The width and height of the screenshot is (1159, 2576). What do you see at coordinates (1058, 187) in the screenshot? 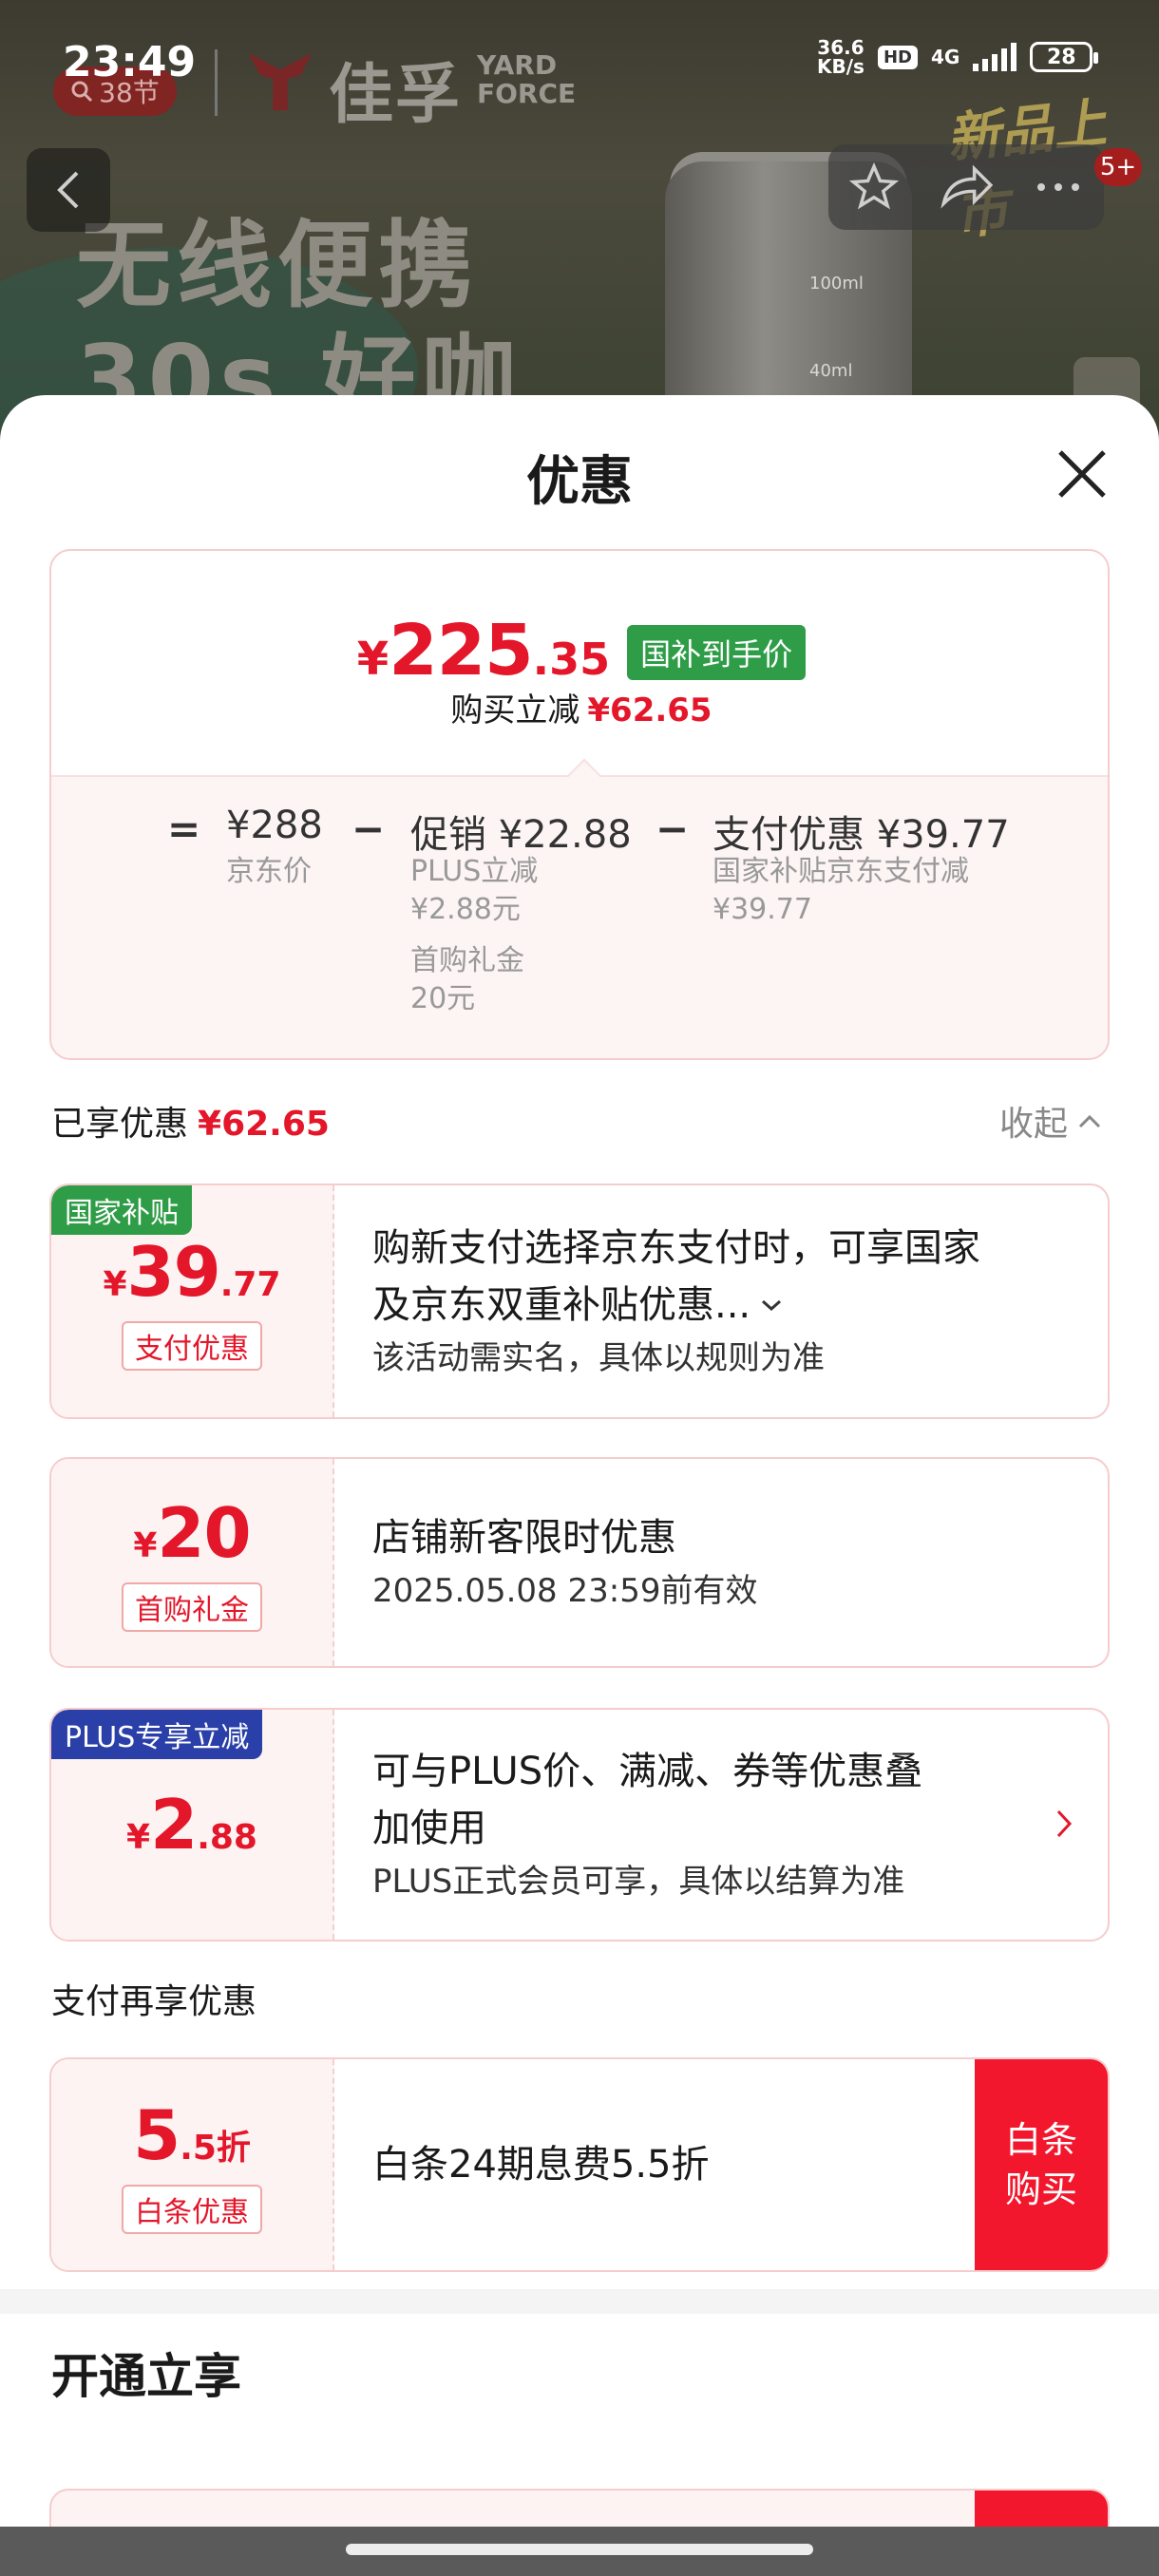
I see `more-icon` at bounding box center [1058, 187].